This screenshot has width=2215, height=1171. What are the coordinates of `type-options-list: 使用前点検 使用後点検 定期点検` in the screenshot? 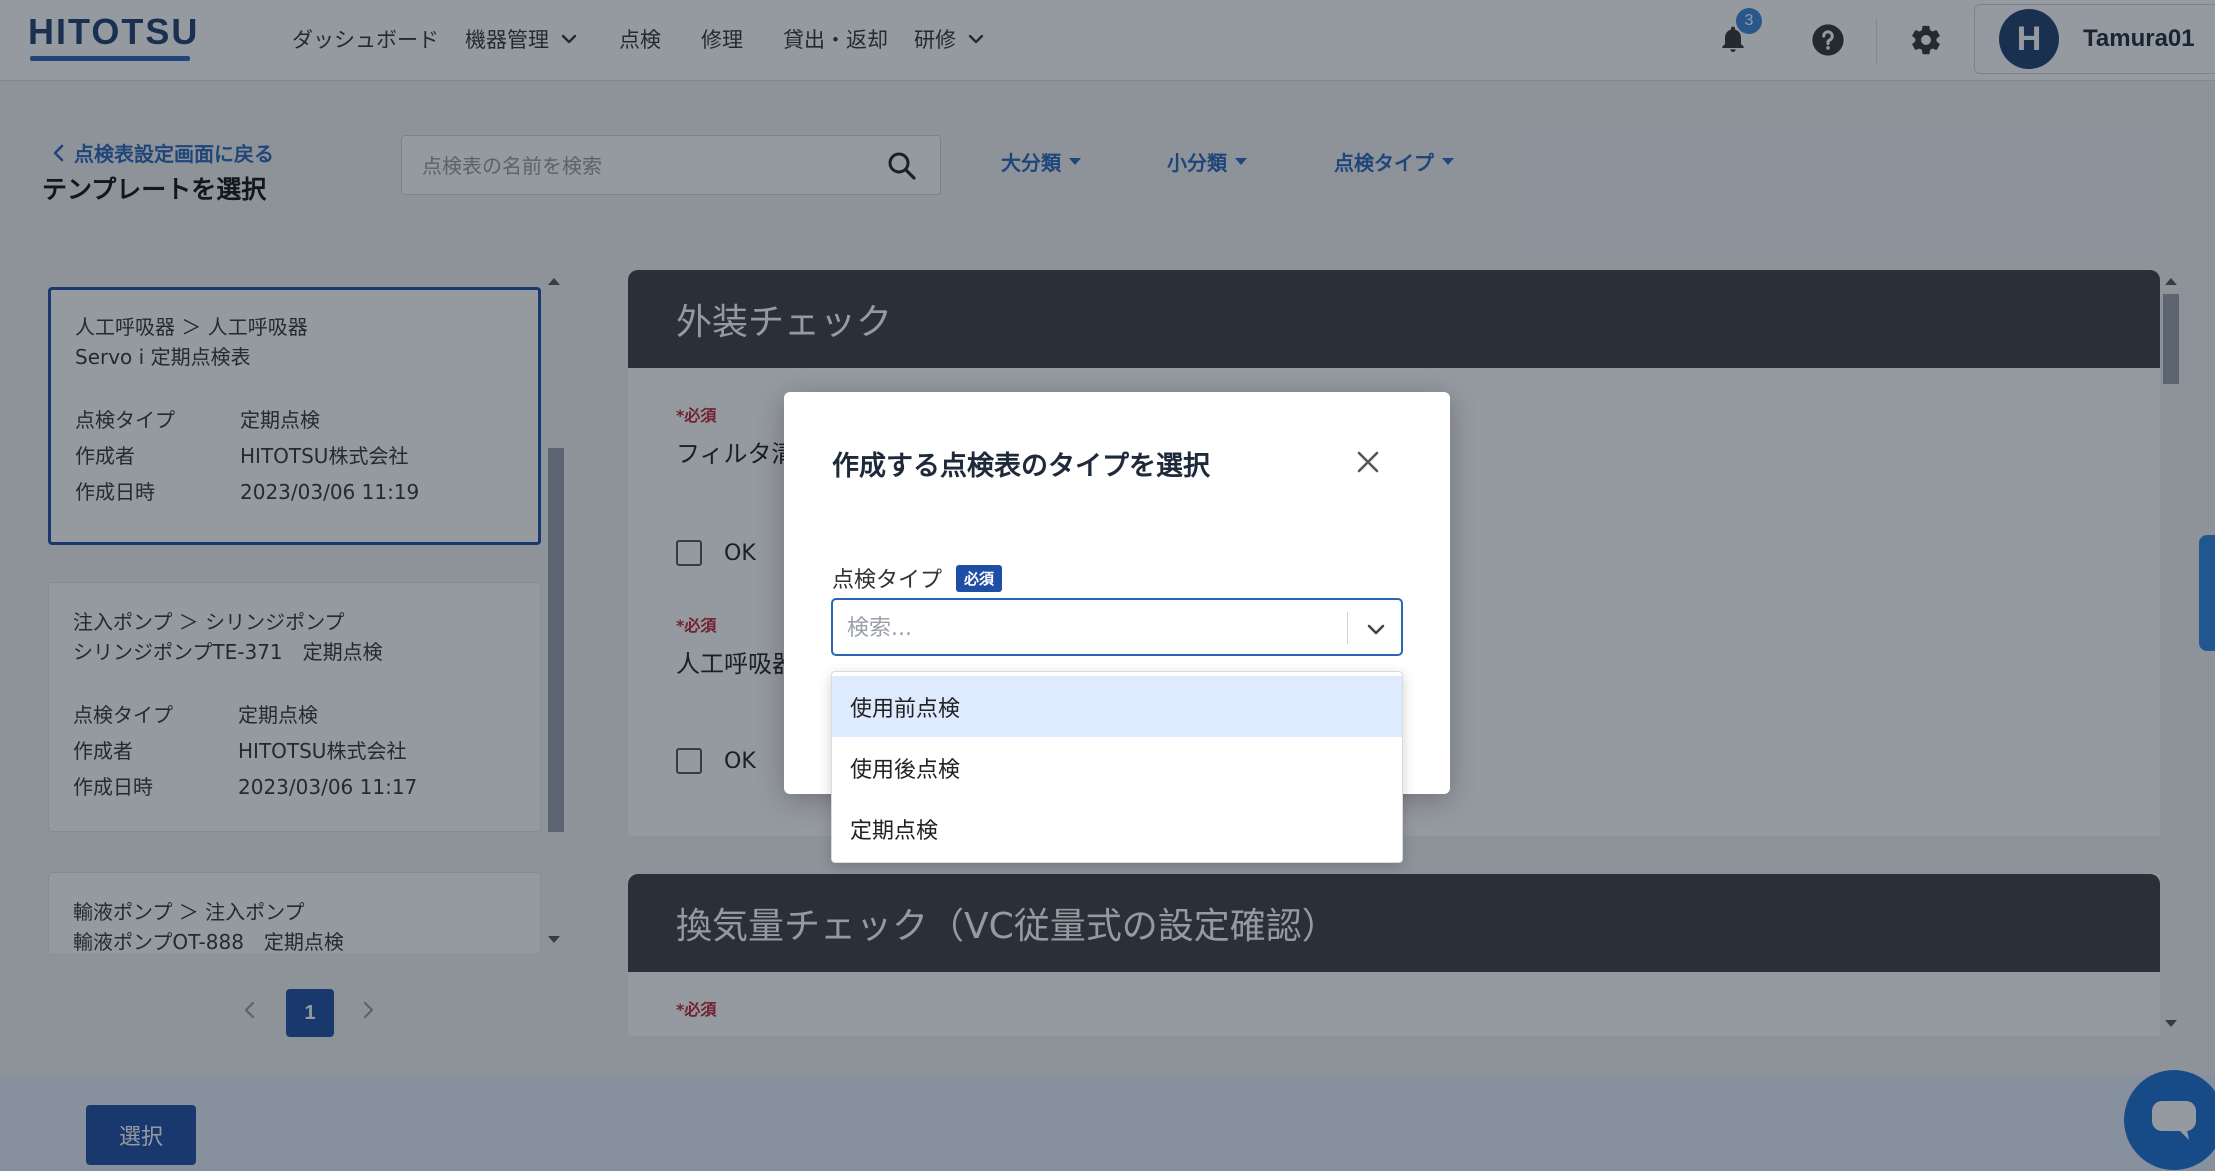 It's located at (1117, 767).